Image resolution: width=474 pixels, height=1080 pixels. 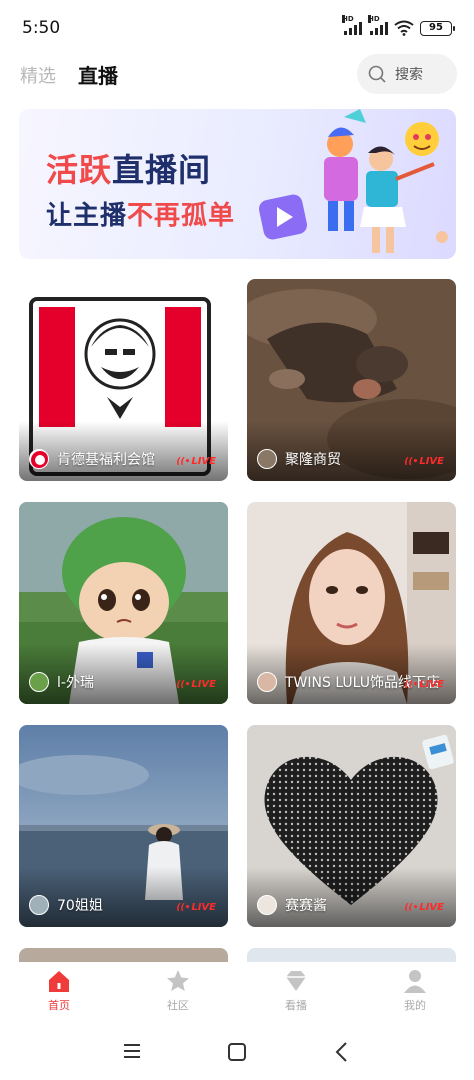 I want to click on home-square-icon, so click(x=237, y=1052).